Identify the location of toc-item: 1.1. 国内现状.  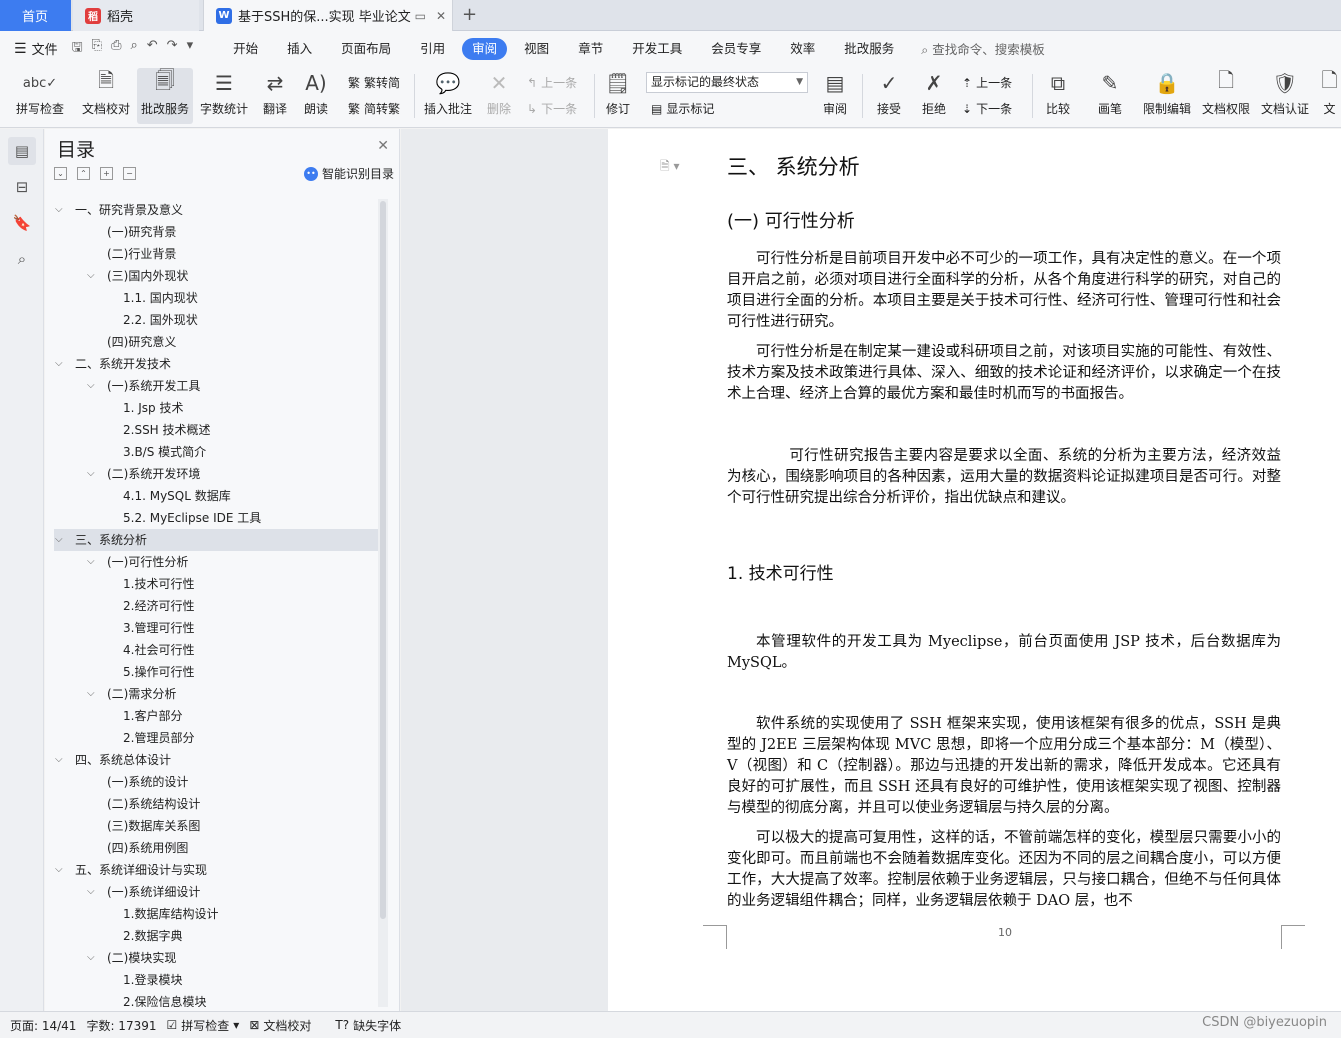
(217, 298).